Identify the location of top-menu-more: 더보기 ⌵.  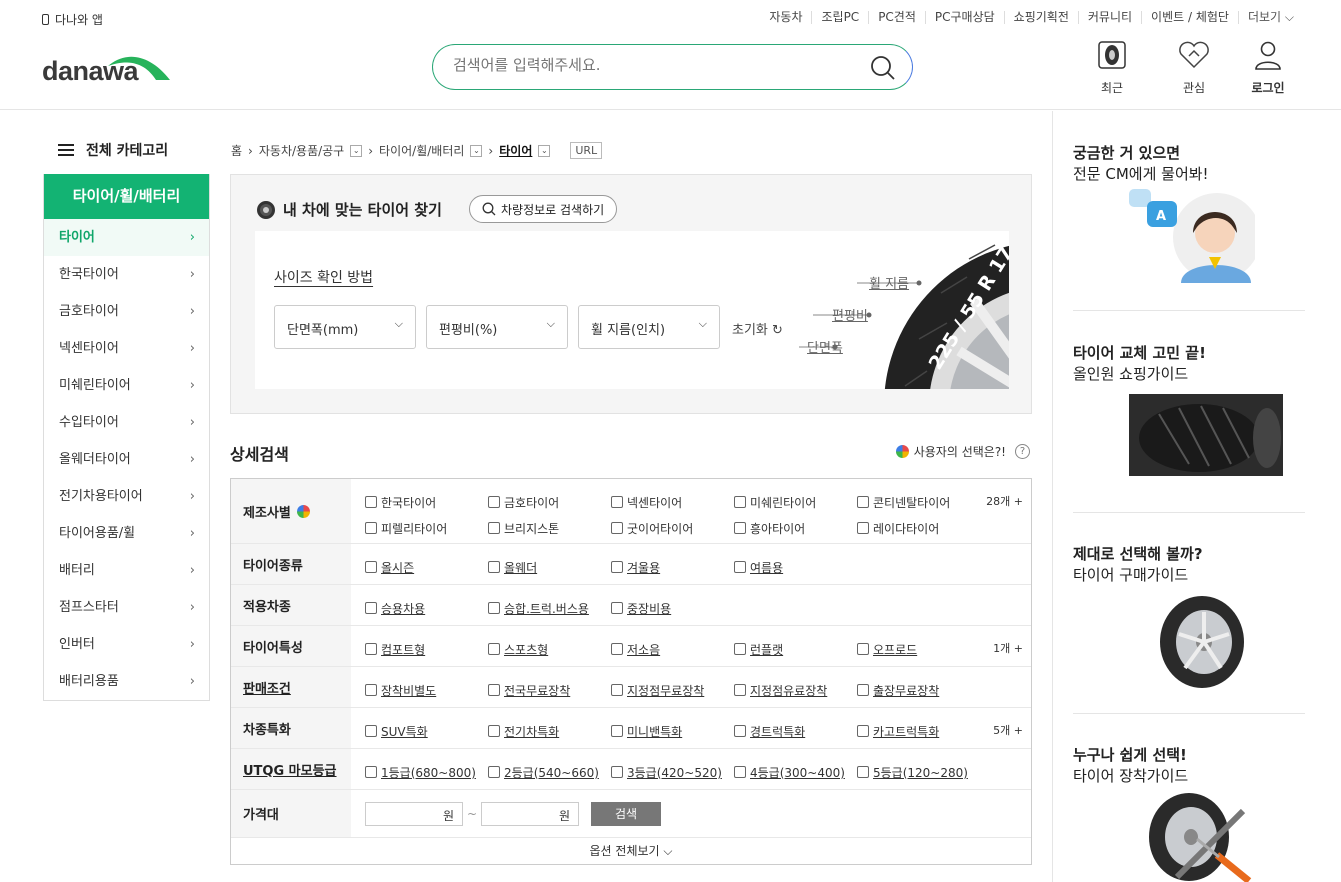
(1270, 17).